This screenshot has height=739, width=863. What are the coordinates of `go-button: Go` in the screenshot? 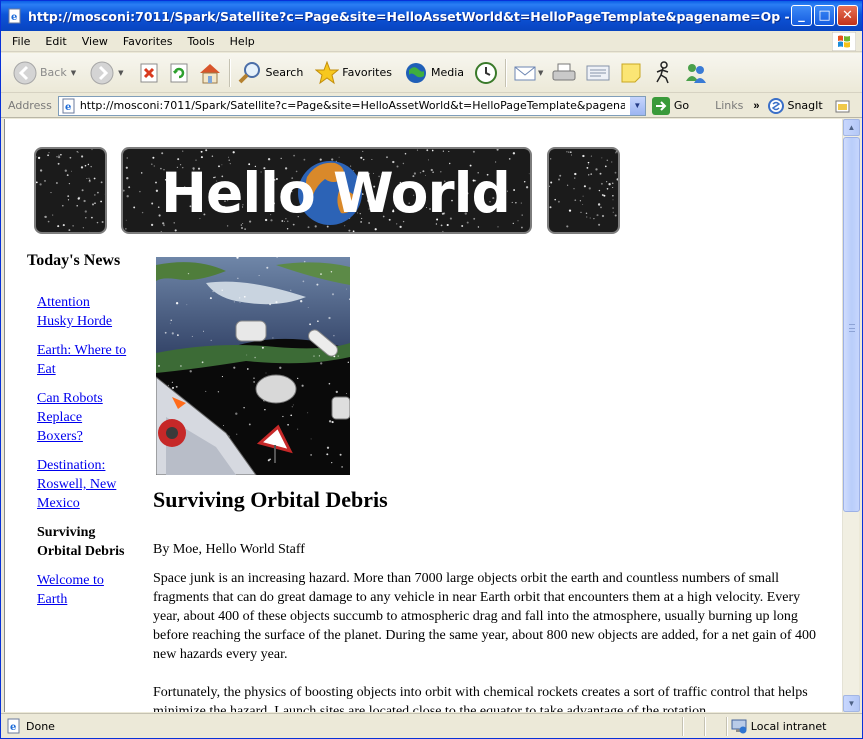 It's located at (670, 105).